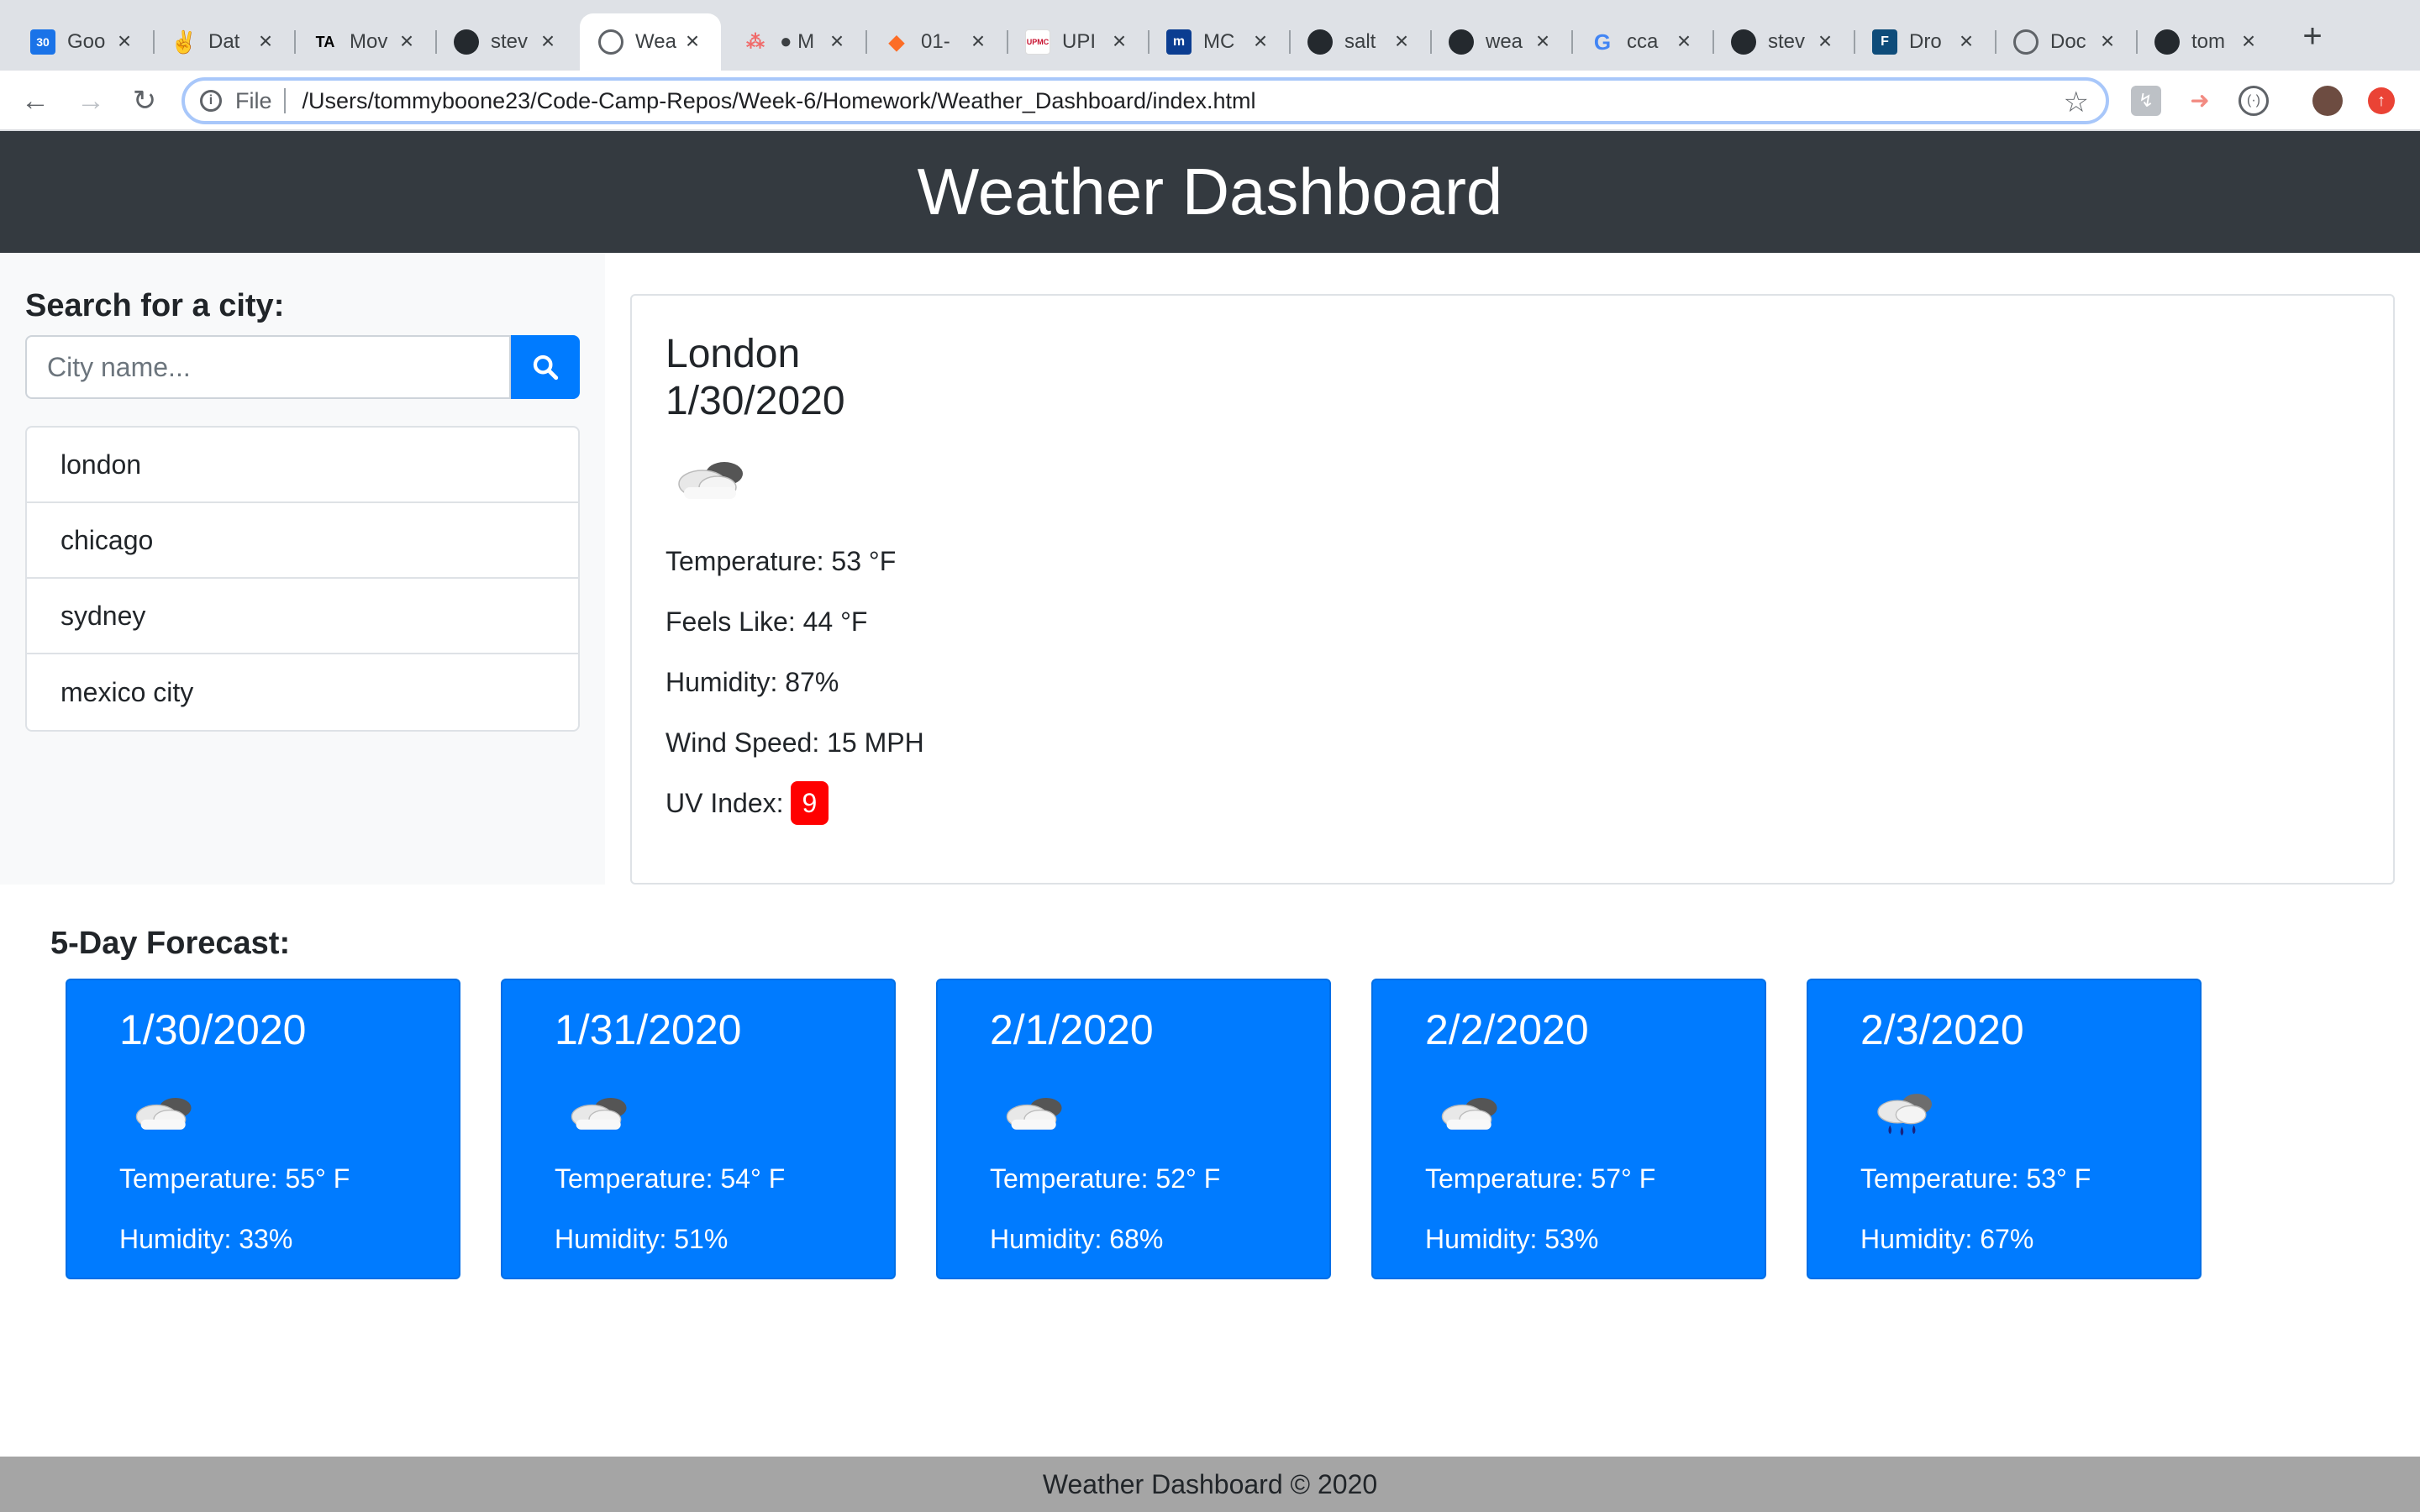 The image size is (2420, 1512). I want to click on history-item: chicago, so click(302, 541).